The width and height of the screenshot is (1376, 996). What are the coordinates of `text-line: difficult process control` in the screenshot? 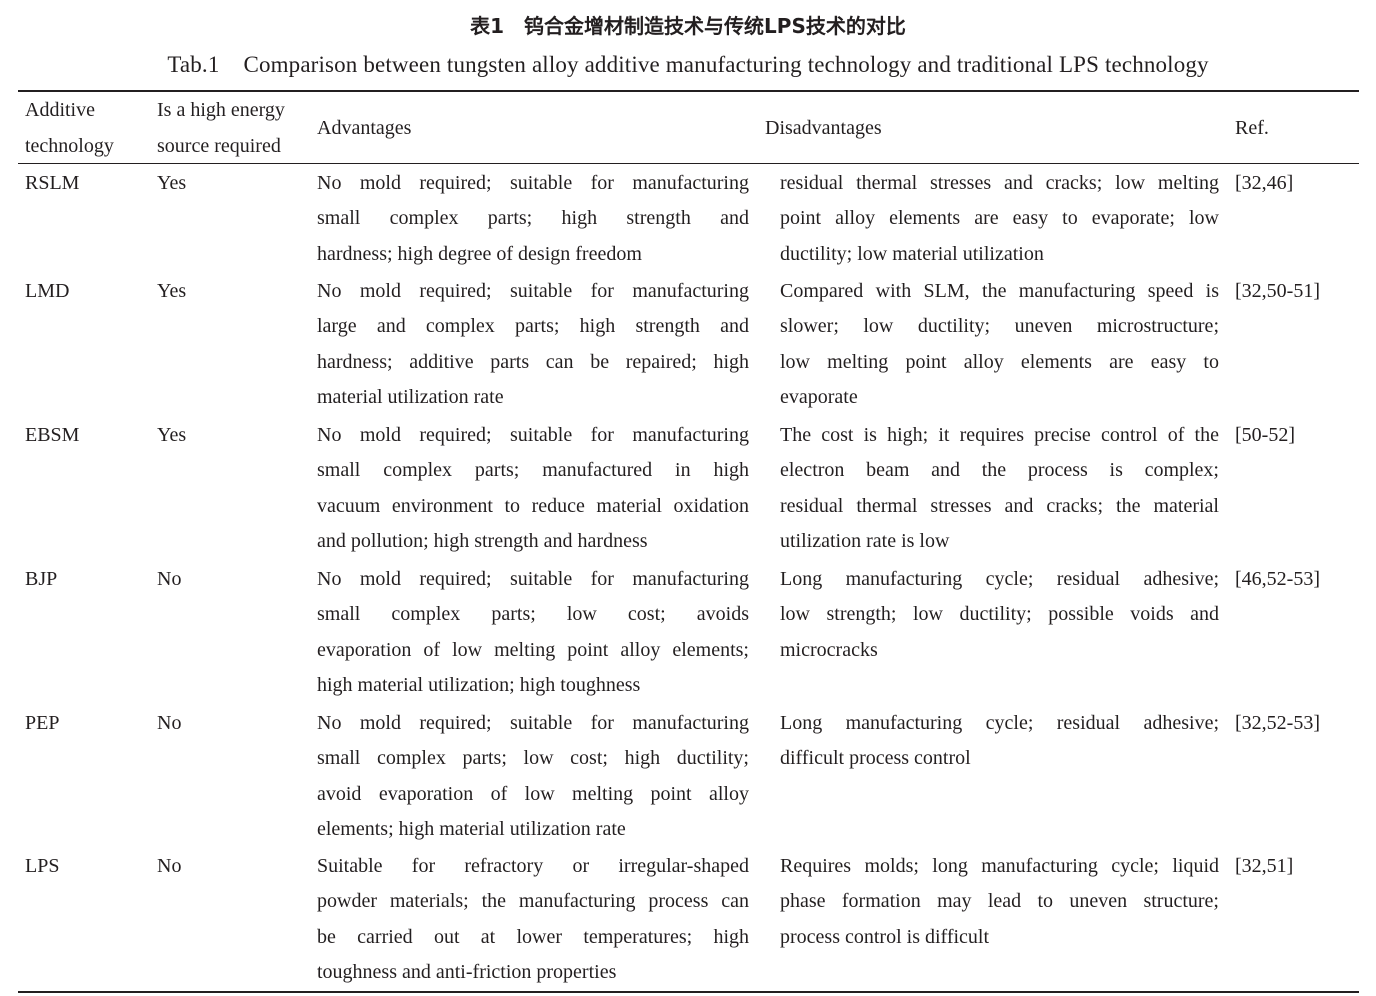 It's located at (875, 758).